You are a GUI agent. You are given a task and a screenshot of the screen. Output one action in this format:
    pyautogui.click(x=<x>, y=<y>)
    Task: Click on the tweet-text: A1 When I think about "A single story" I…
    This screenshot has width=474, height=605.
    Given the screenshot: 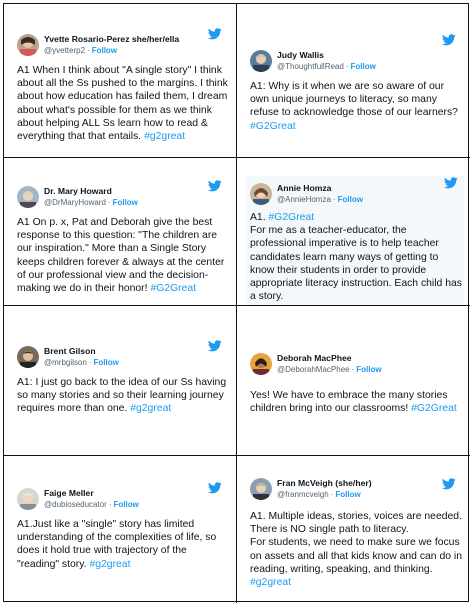 What is the action you would take?
    pyautogui.click(x=122, y=103)
    